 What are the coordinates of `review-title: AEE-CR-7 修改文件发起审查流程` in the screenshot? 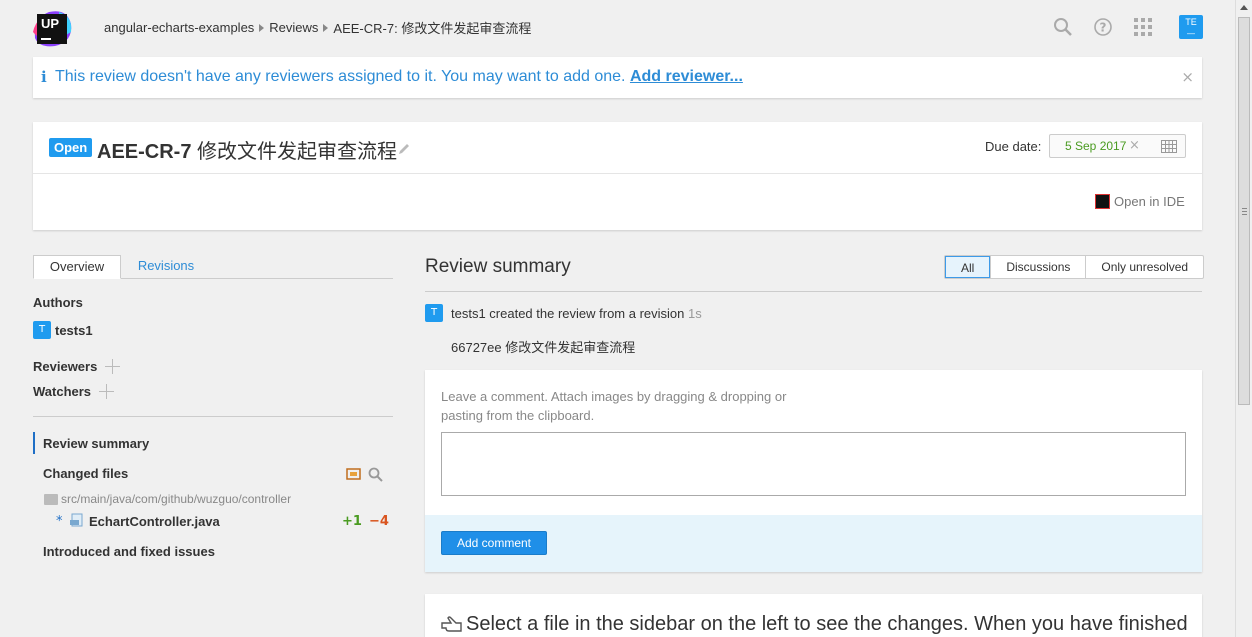 It's located at (247, 149).